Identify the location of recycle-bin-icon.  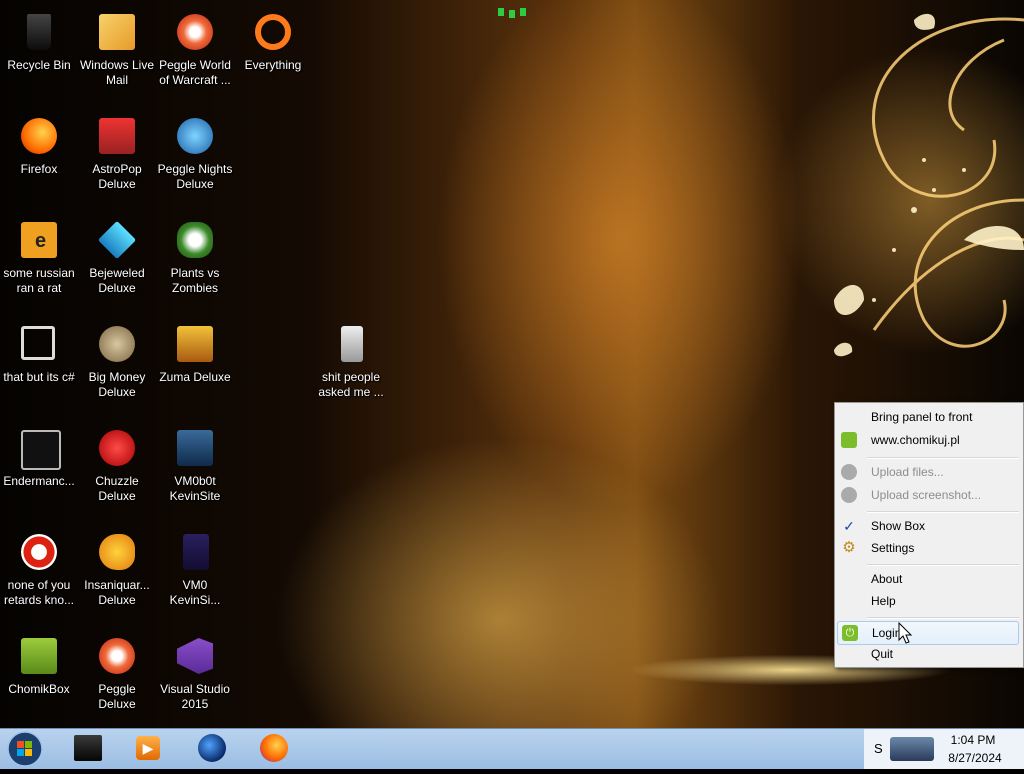
(39, 32).